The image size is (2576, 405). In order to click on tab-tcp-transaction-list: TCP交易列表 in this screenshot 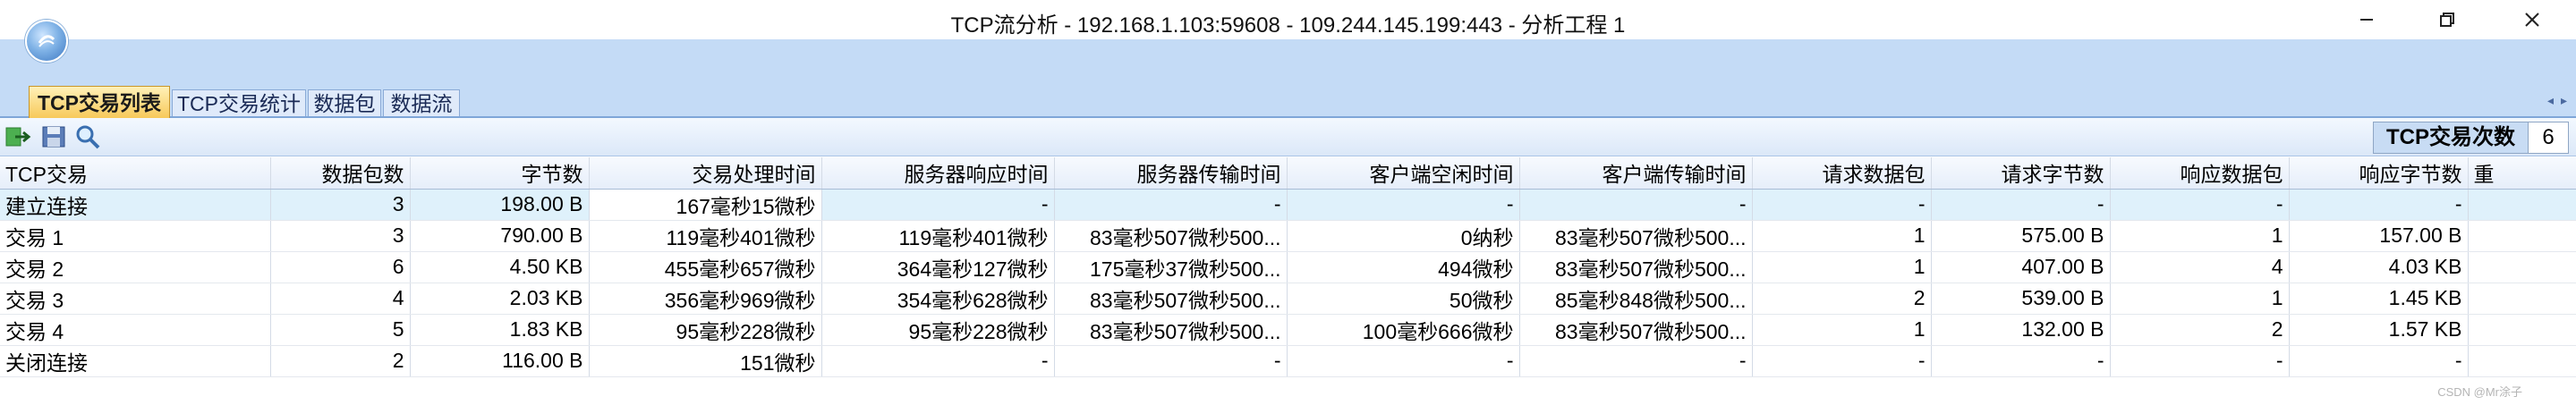, I will do `click(99, 102)`.